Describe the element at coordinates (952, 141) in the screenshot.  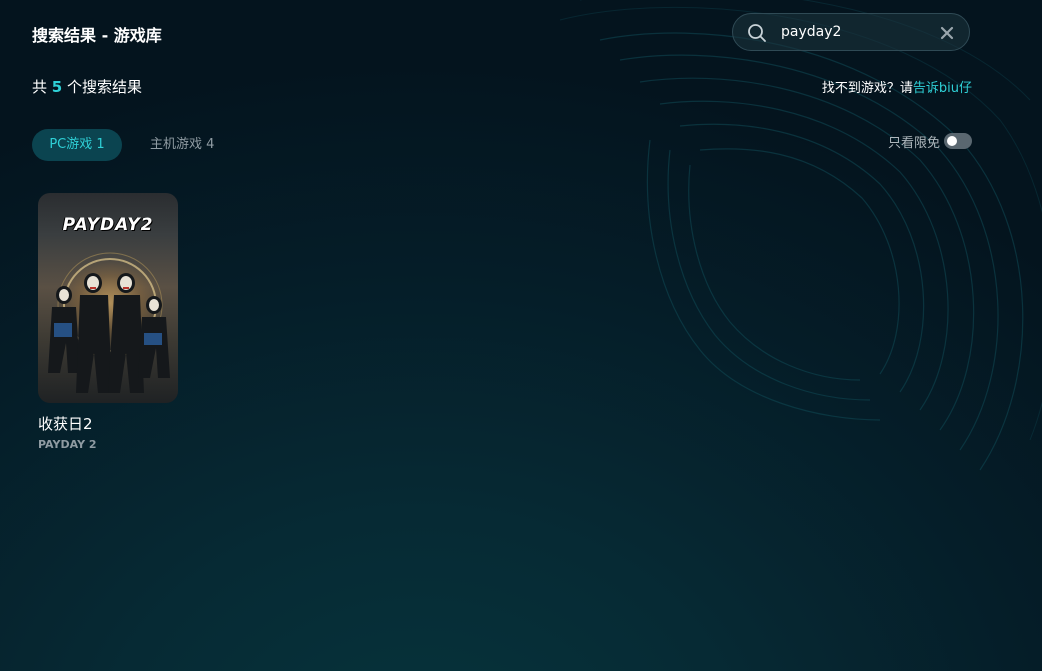
I see `toggle-knob` at that location.